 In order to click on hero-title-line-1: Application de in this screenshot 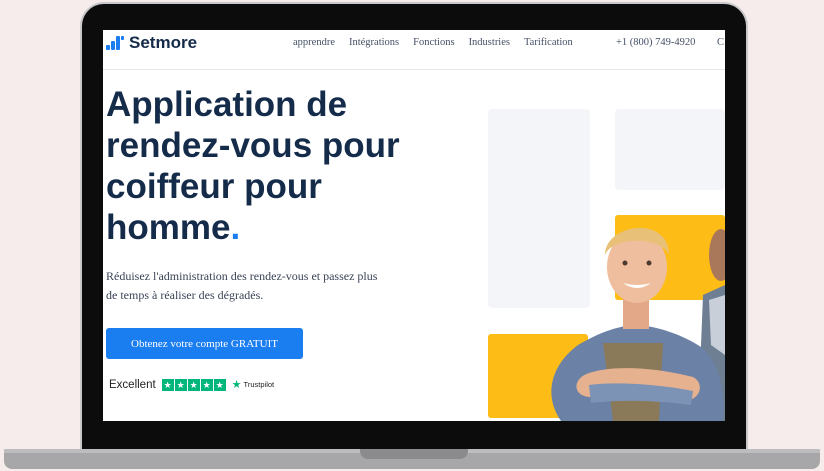, I will do `click(227, 104)`.